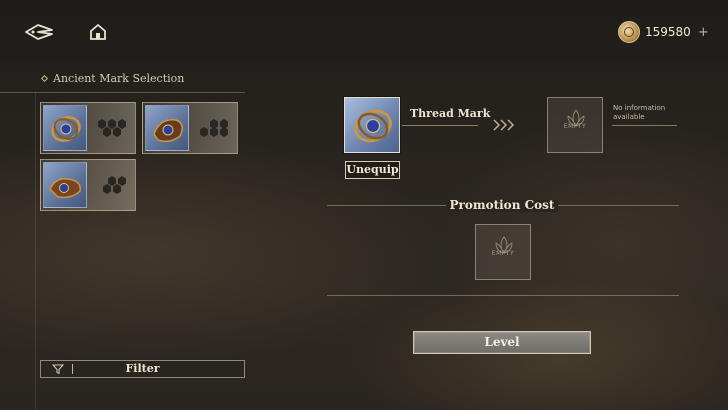  What do you see at coordinates (440, 125) in the screenshot?
I see `mark-name-underline` at bounding box center [440, 125].